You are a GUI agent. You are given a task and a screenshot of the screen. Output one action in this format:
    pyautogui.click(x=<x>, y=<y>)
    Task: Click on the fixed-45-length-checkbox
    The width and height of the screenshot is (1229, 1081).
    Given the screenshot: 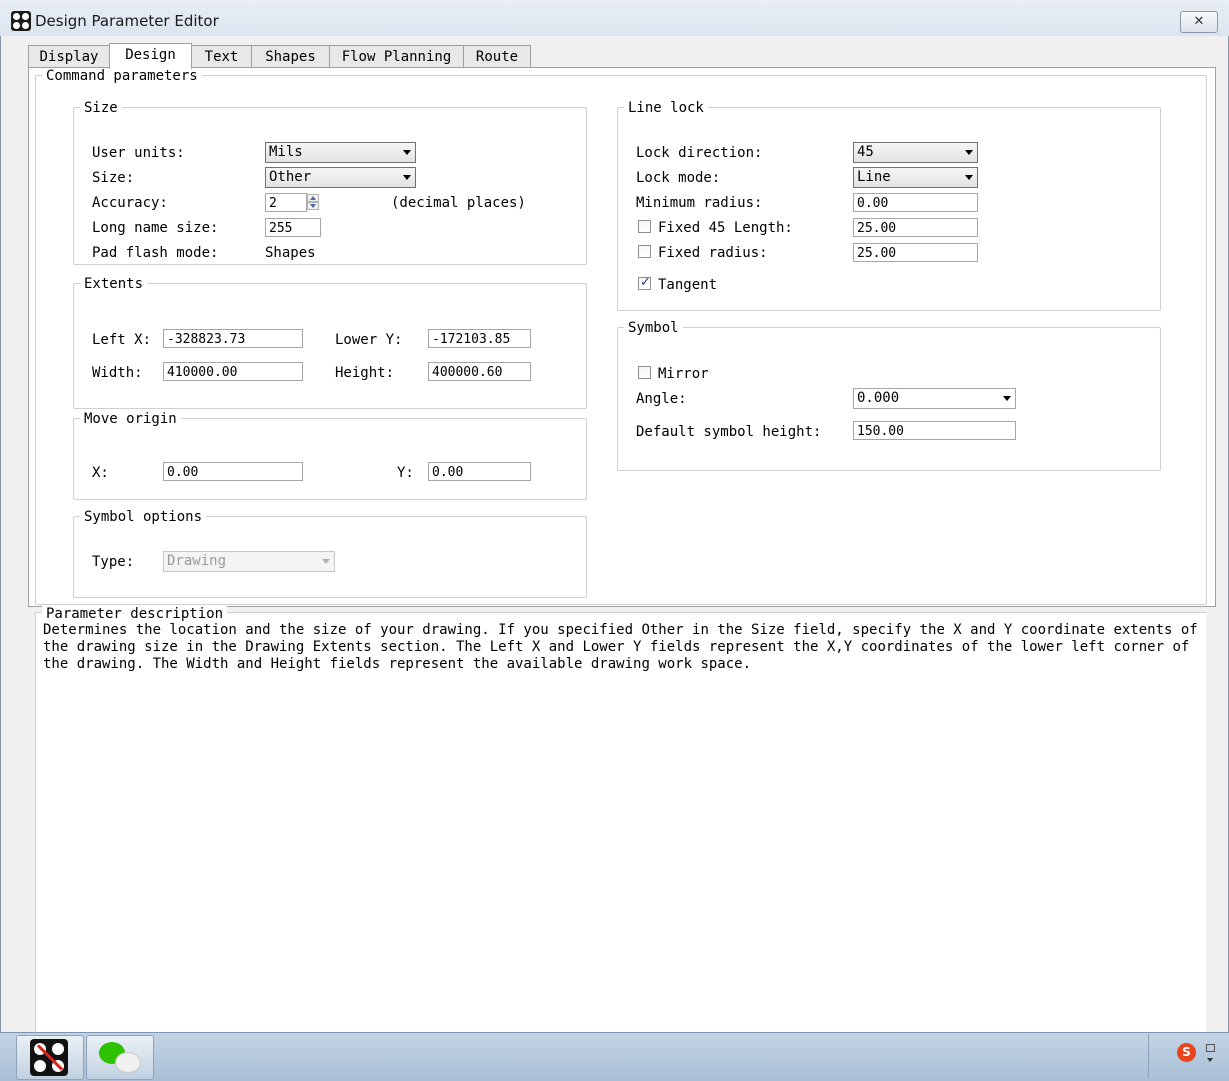 What is the action you would take?
    pyautogui.click(x=644, y=226)
    